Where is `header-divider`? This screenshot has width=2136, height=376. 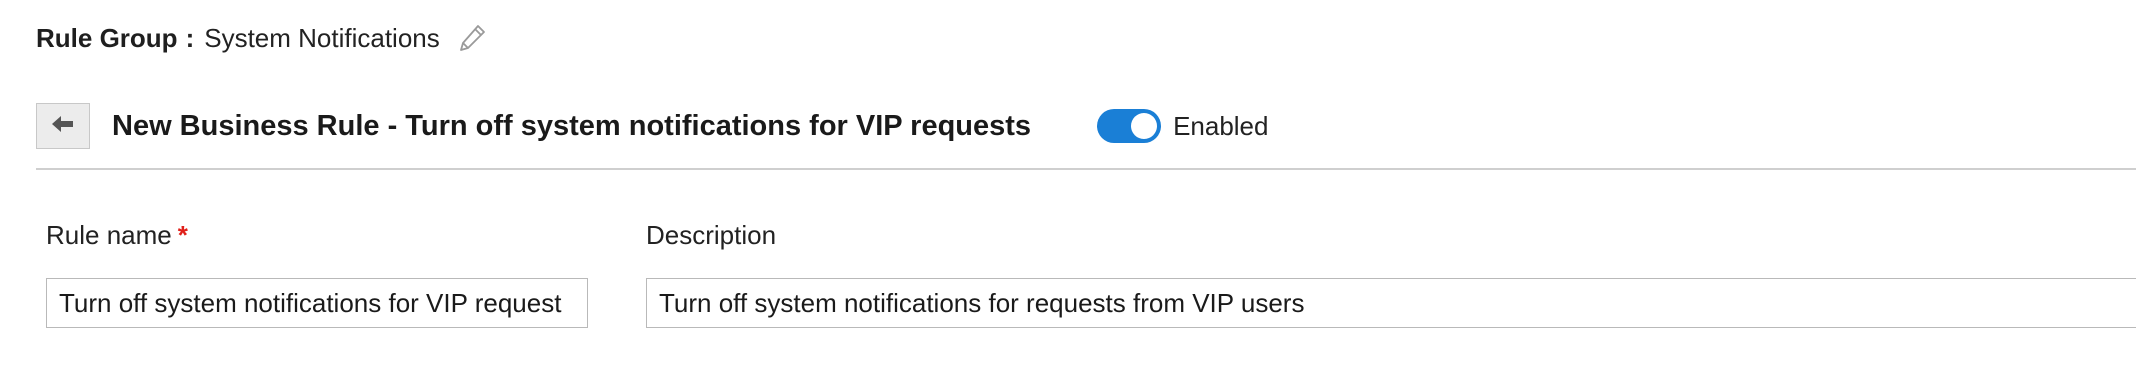 header-divider is located at coordinates (1086, 169).